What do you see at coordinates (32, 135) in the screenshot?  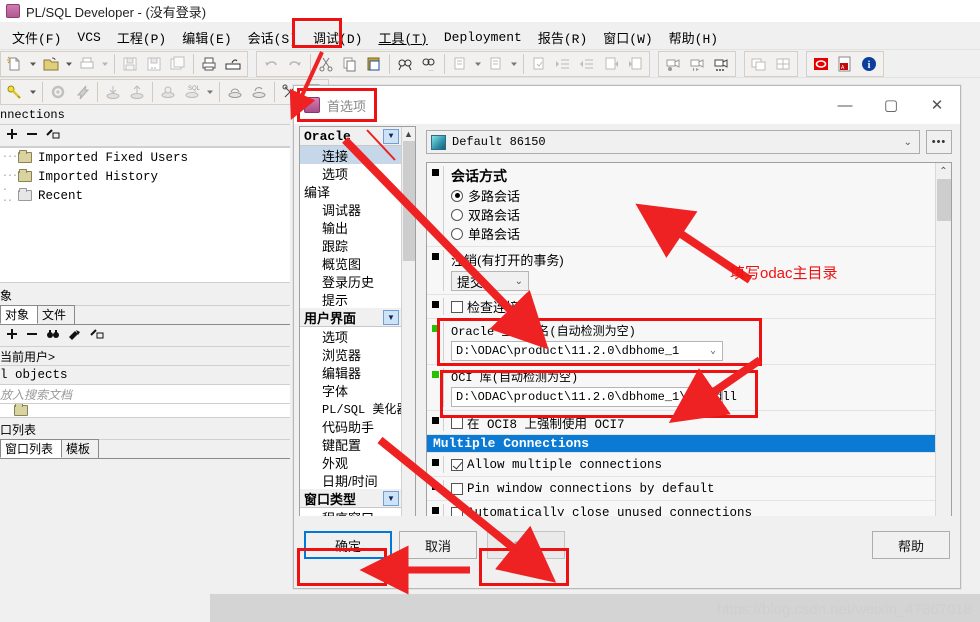 I see `remove-connection-icon` at bounding box center [32, 135].